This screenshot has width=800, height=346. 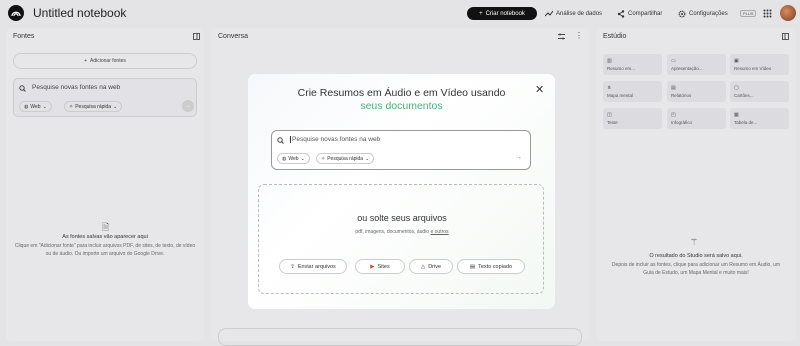 What do you see at coordinates (280, 140) in the screenshot?
I see `search-icon` at bounding box center [280, 140].